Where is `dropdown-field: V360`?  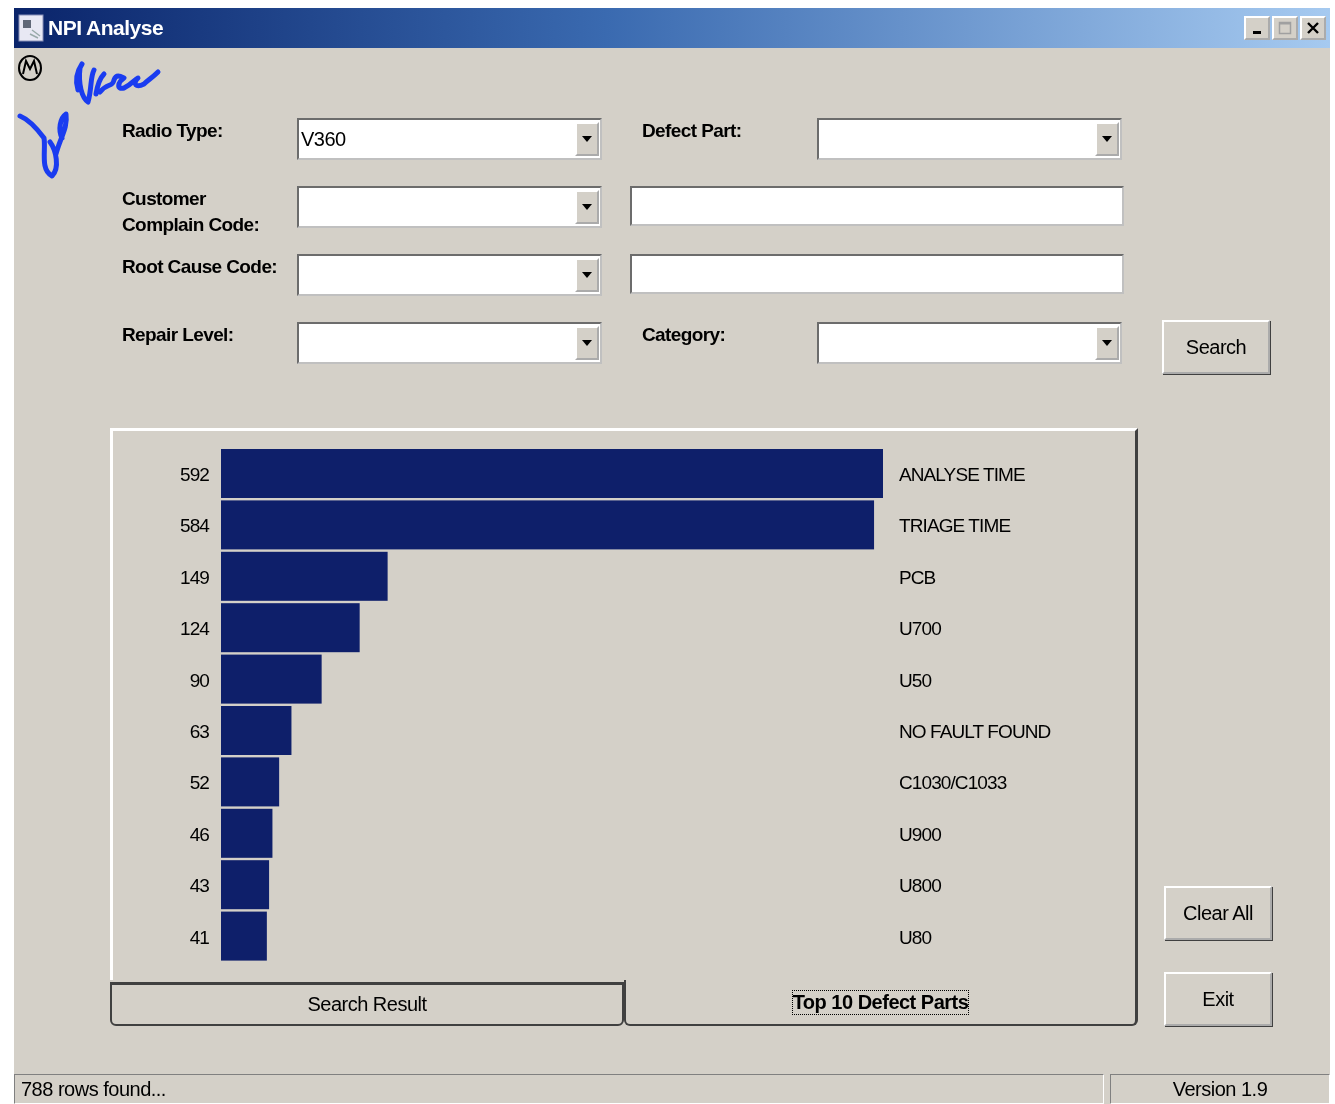
dropdown-field: V360 is located at coordinates (449, 139).